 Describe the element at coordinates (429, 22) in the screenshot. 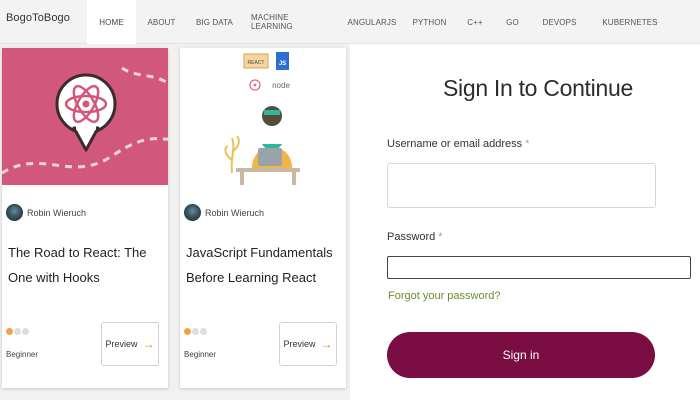

I see `nav-item-python: PYTHON` at that location.